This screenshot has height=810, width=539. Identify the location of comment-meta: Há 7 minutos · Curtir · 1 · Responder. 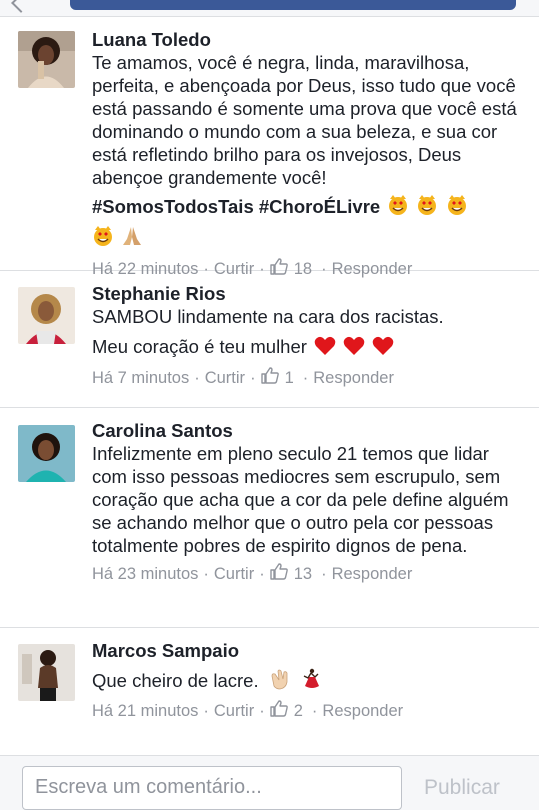
(308, 378).